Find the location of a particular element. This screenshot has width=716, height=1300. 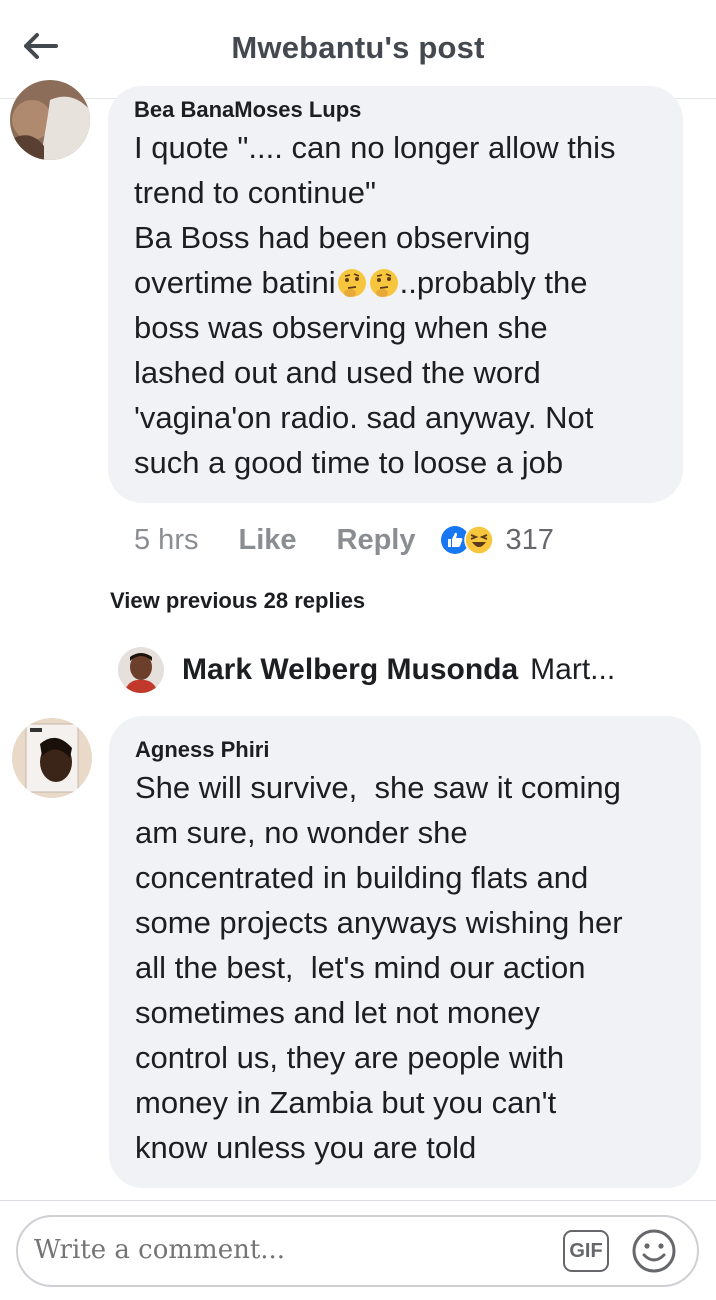

page-title: Mwebantu's post is located at coordinates (358, 47).